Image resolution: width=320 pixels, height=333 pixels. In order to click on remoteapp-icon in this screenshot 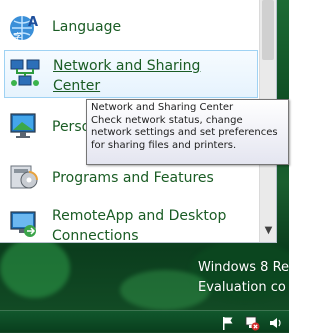, I will do `click(23, 224)`.